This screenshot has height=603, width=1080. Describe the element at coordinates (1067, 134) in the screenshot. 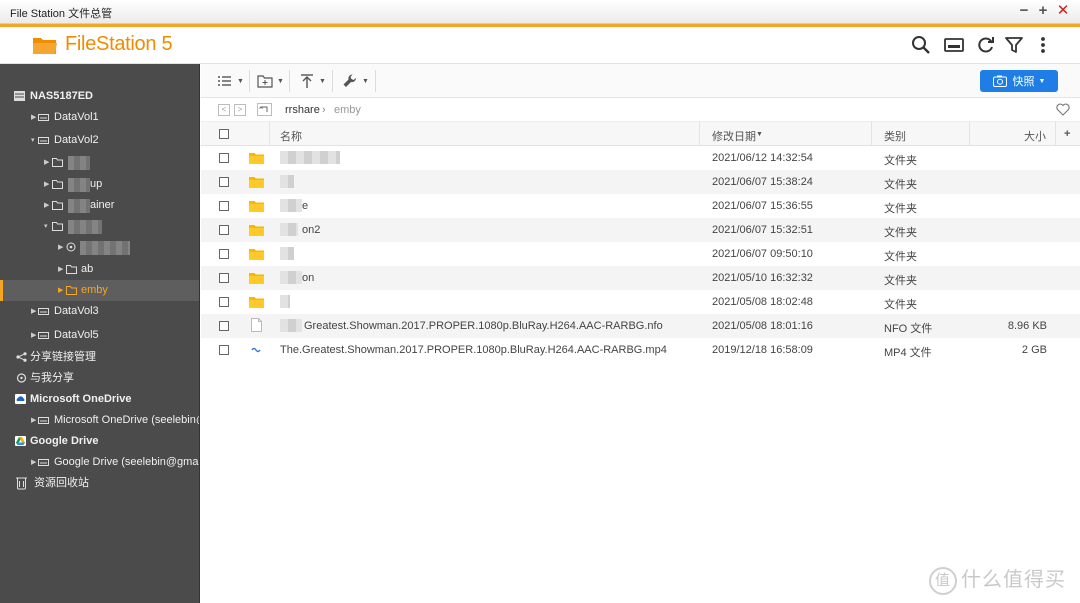

I see `add-column-button: +` at that location.